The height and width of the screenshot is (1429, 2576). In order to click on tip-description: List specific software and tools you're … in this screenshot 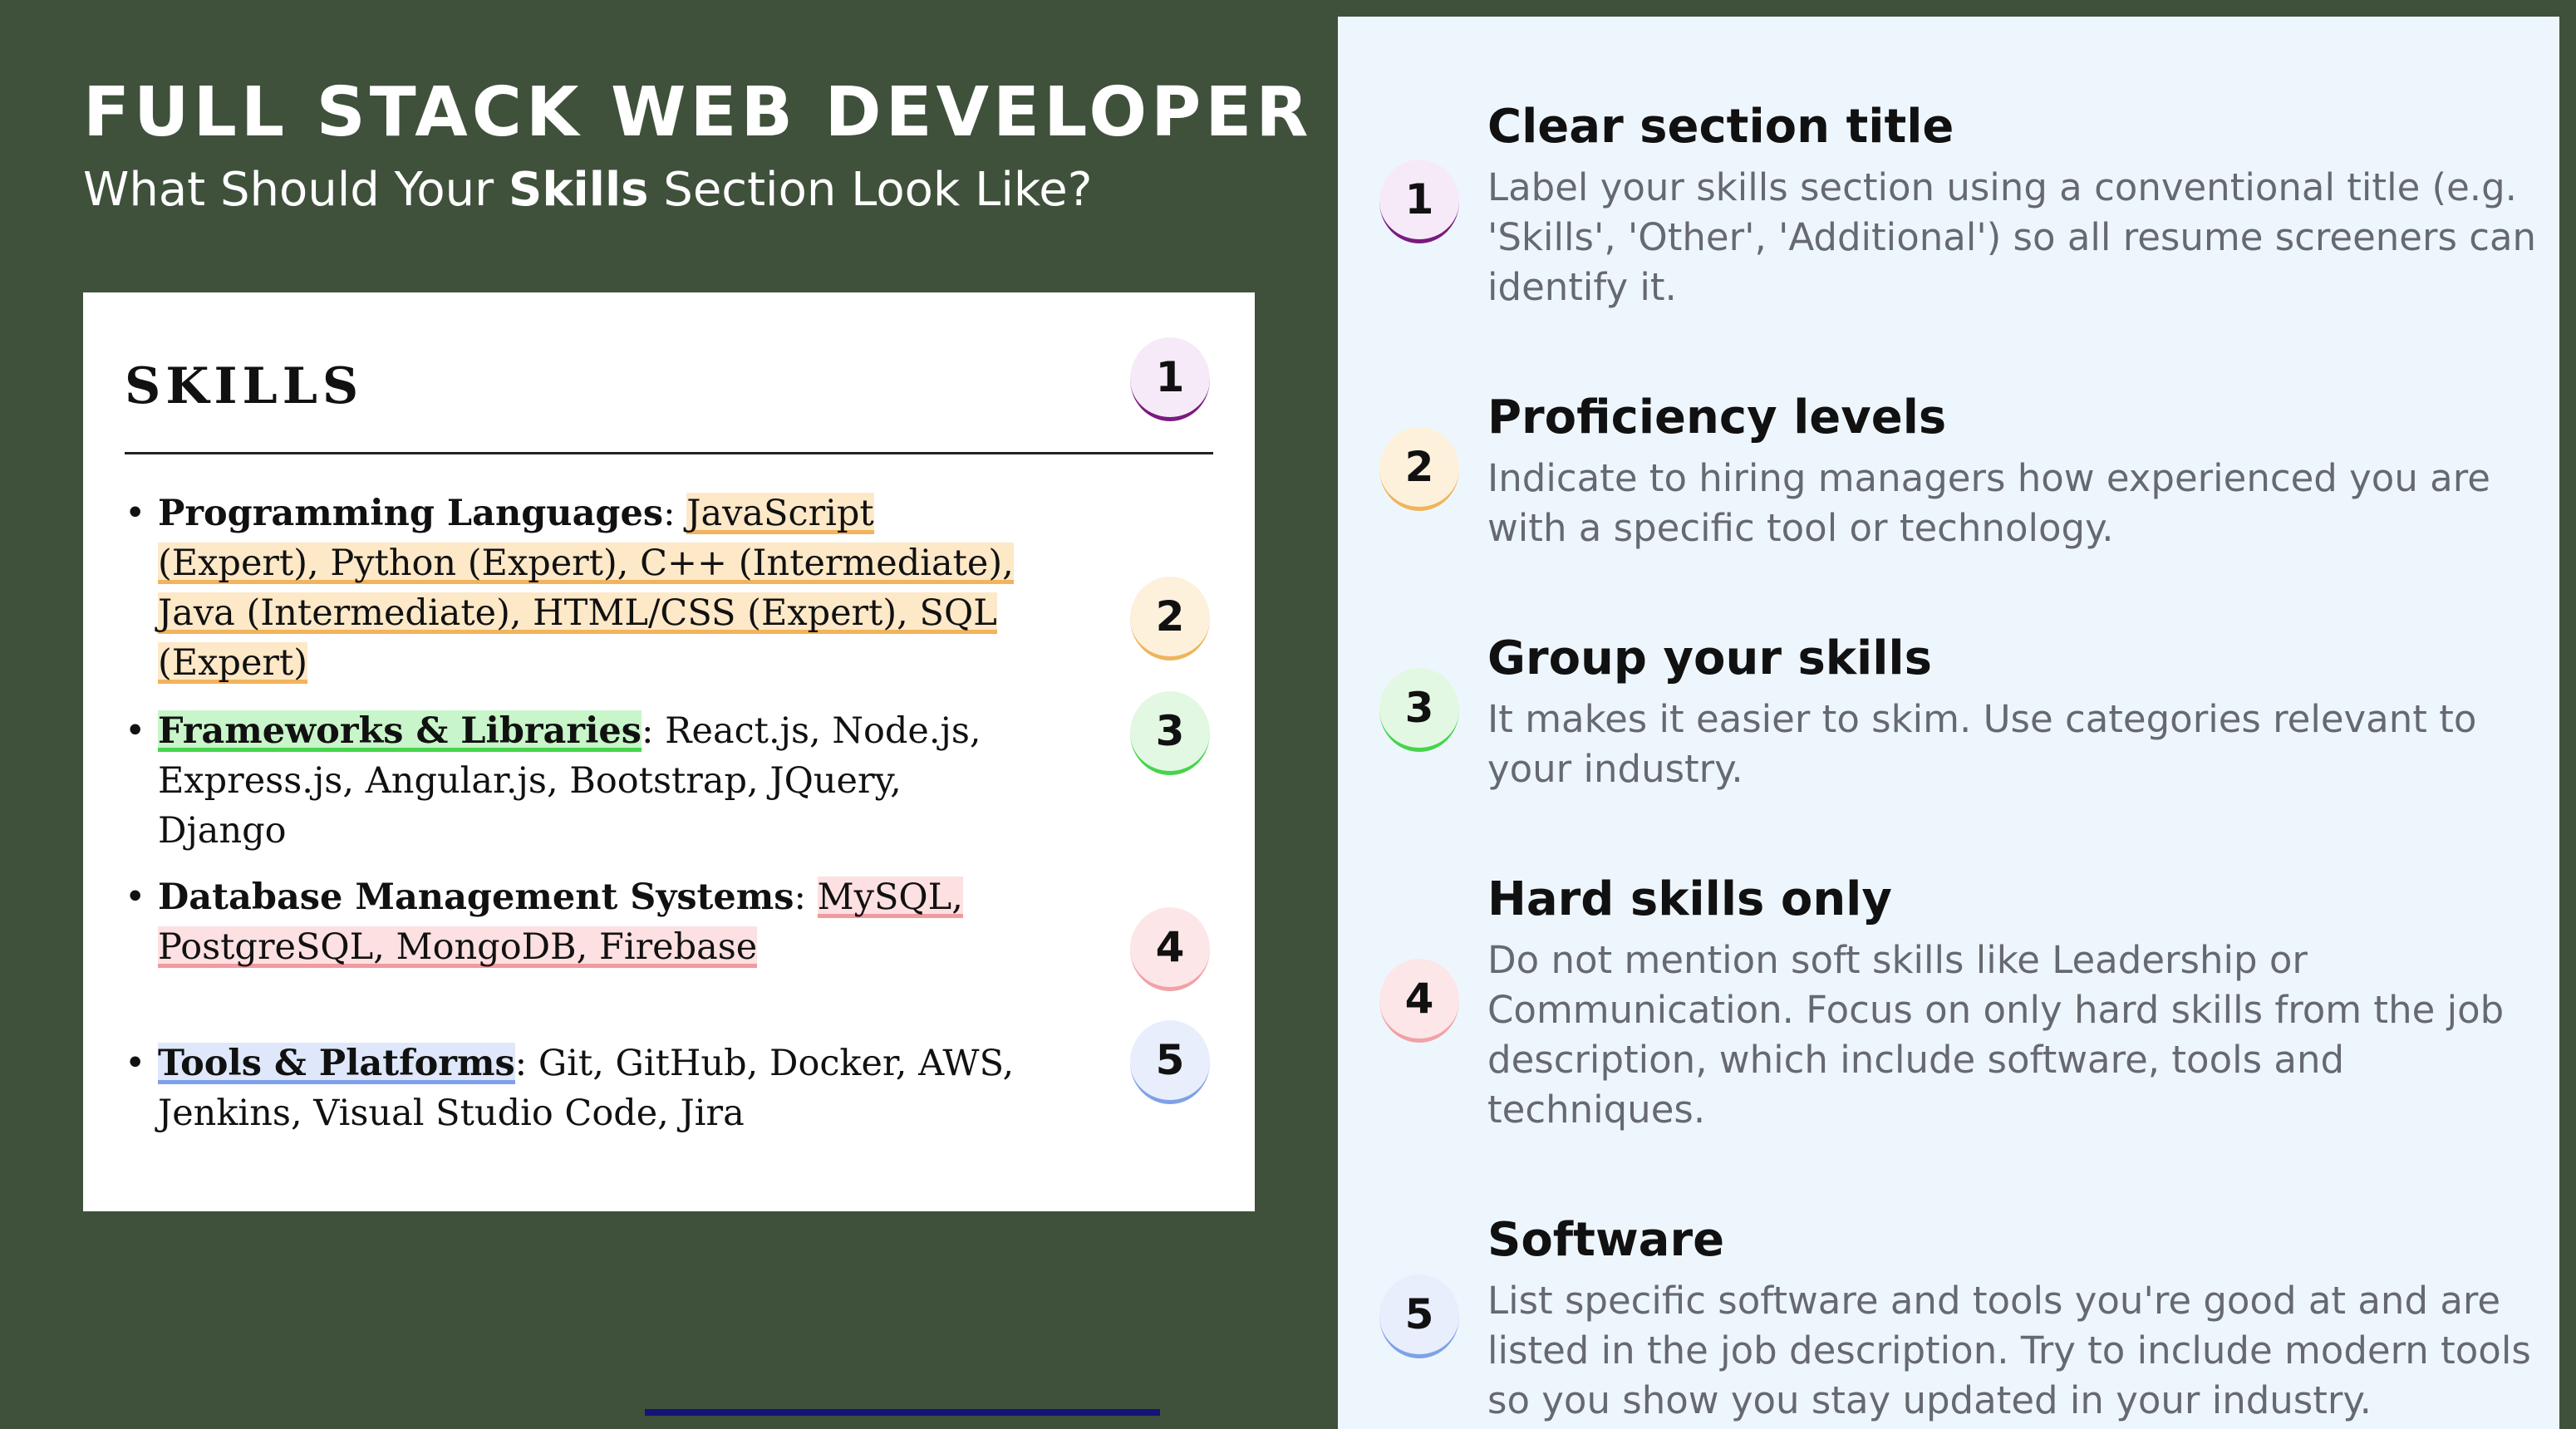, I will do `click(2009, 1350)`.